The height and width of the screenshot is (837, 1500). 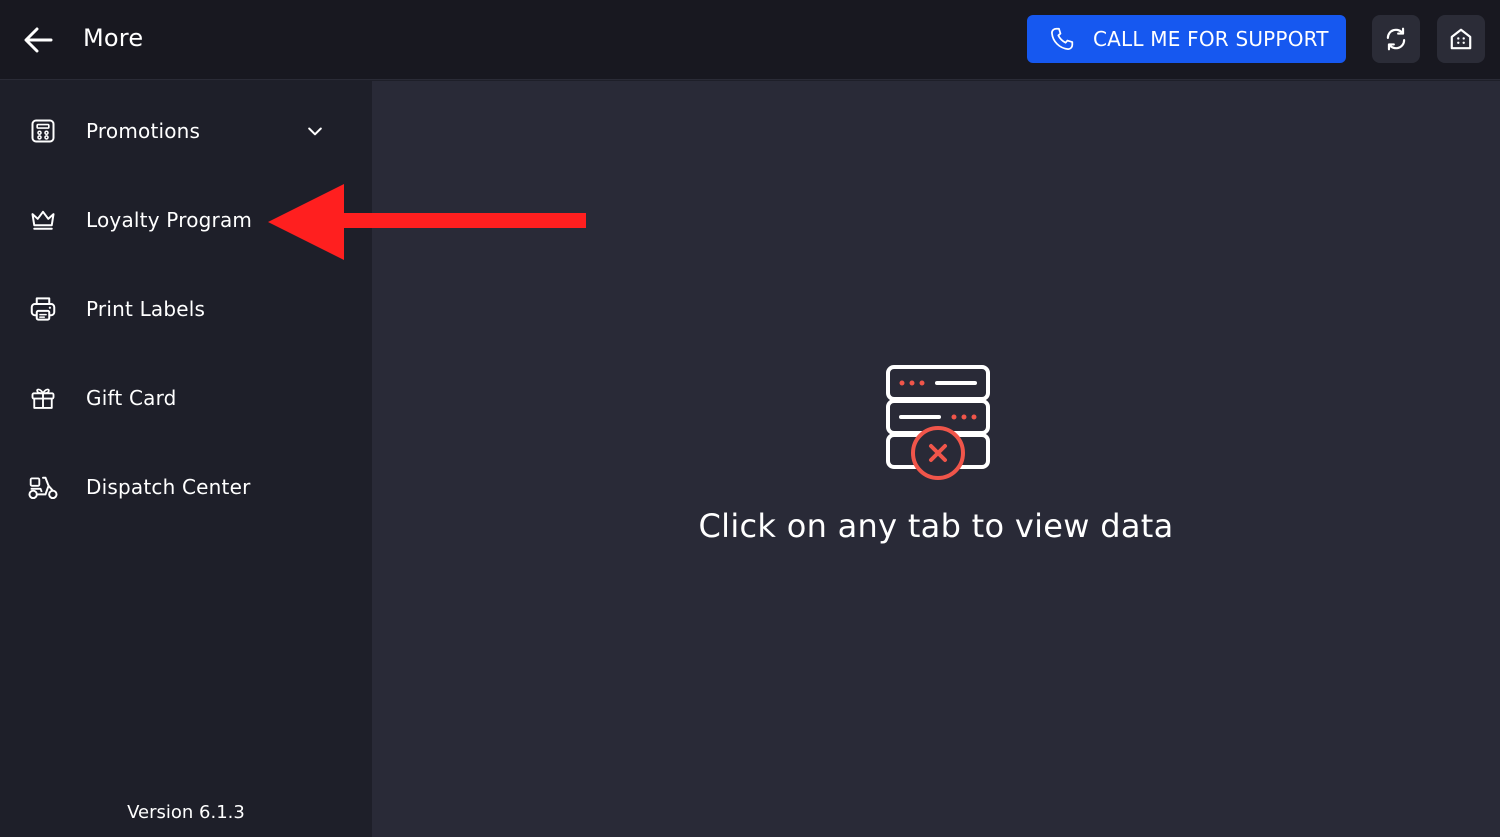 I want to click on refresh-icon, so click(x=1396, y=39).